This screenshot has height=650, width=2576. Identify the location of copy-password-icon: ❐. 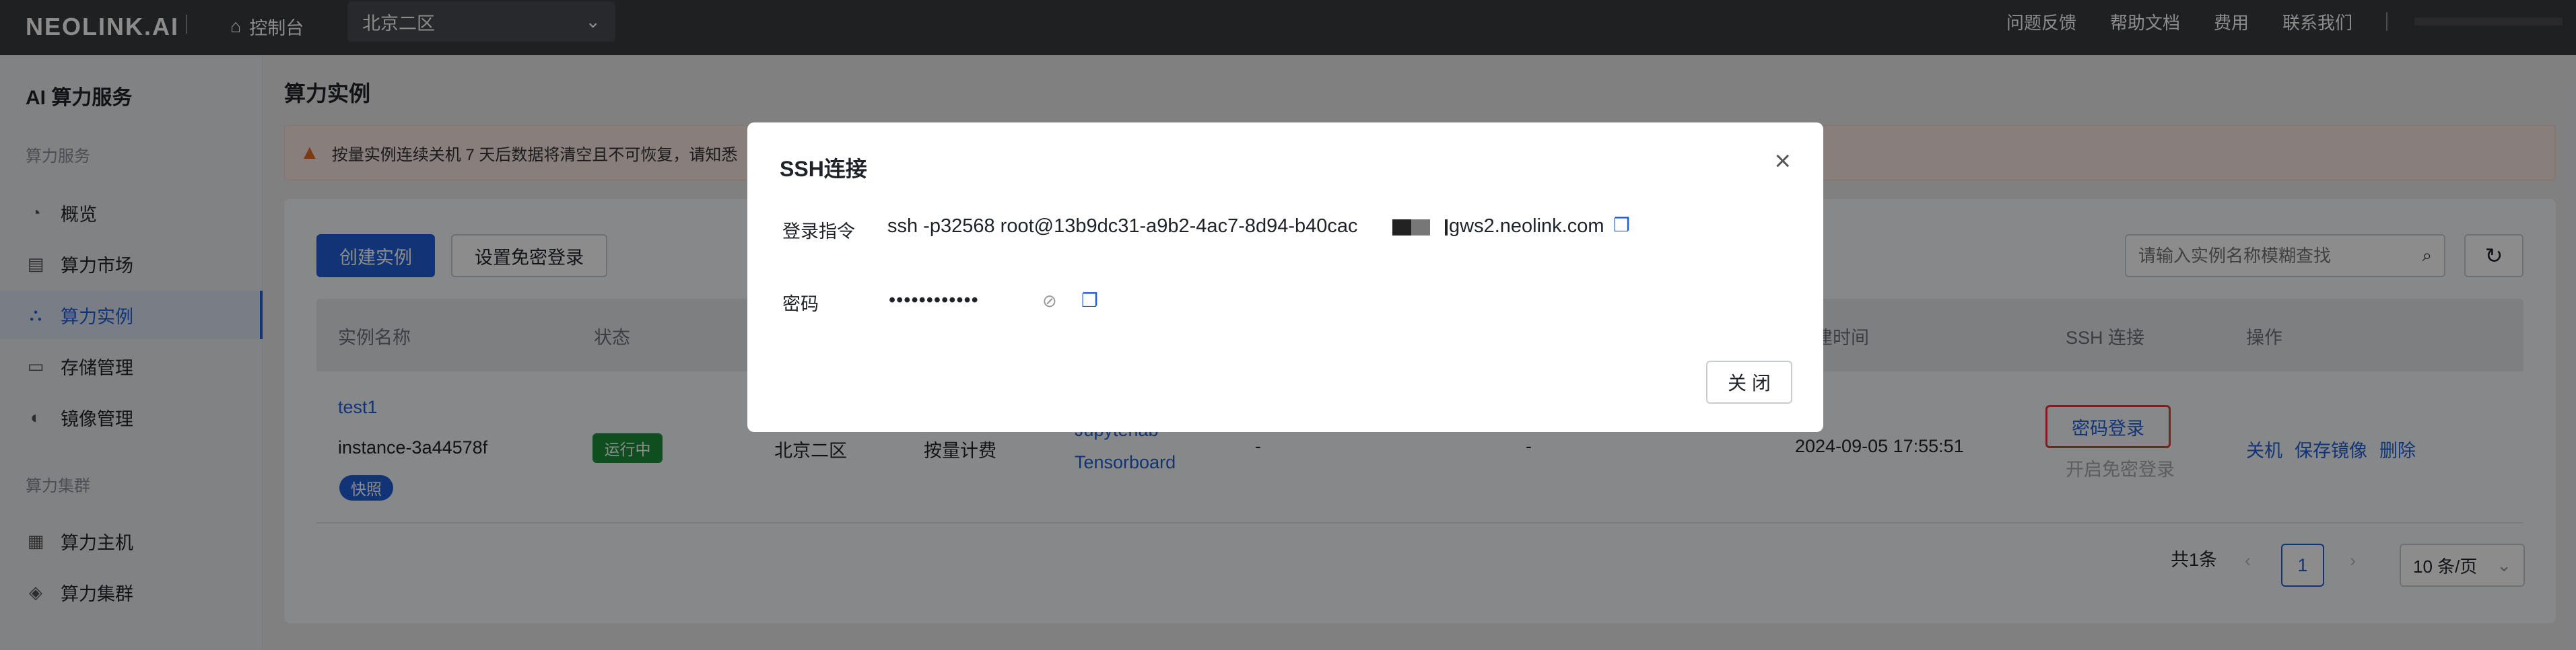
(1089, 300).